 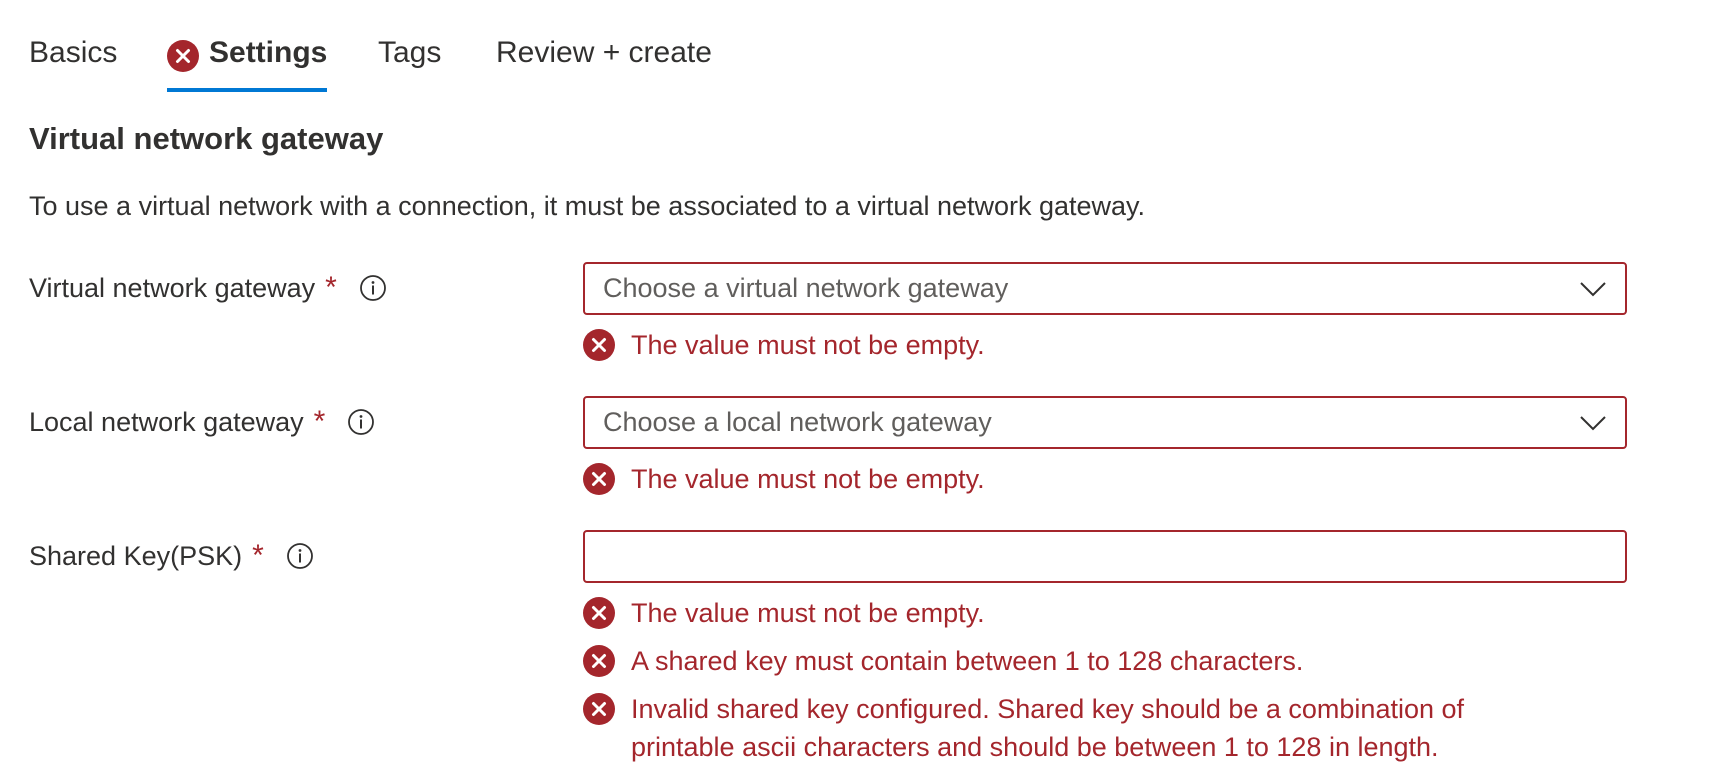 What do you see at coordinates (410, 52) in the screenshot?
I see `tab-label: Tags` at bounding box center [410, 52].